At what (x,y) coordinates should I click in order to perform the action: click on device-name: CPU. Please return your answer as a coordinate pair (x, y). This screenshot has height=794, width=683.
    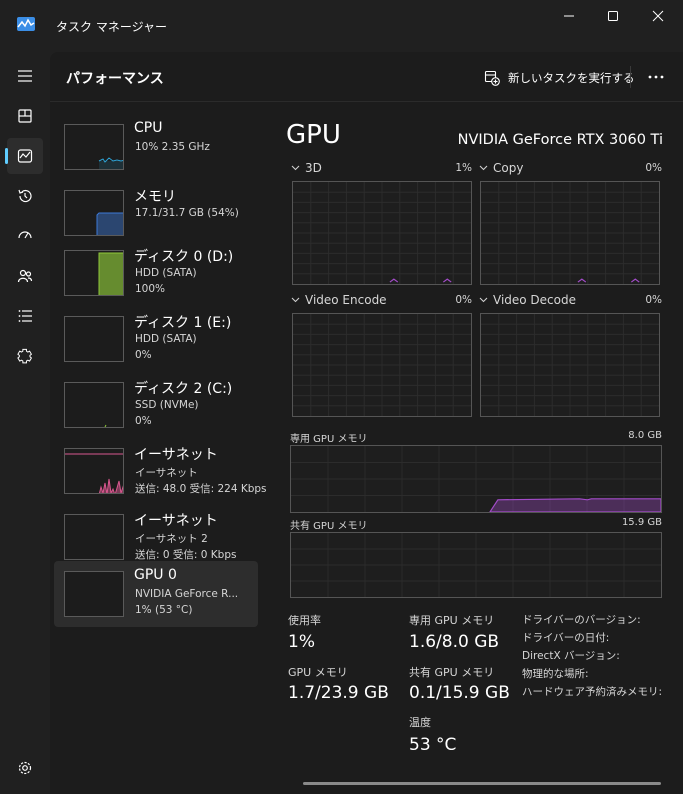
    Looking at the image, I should click on (148, 128).